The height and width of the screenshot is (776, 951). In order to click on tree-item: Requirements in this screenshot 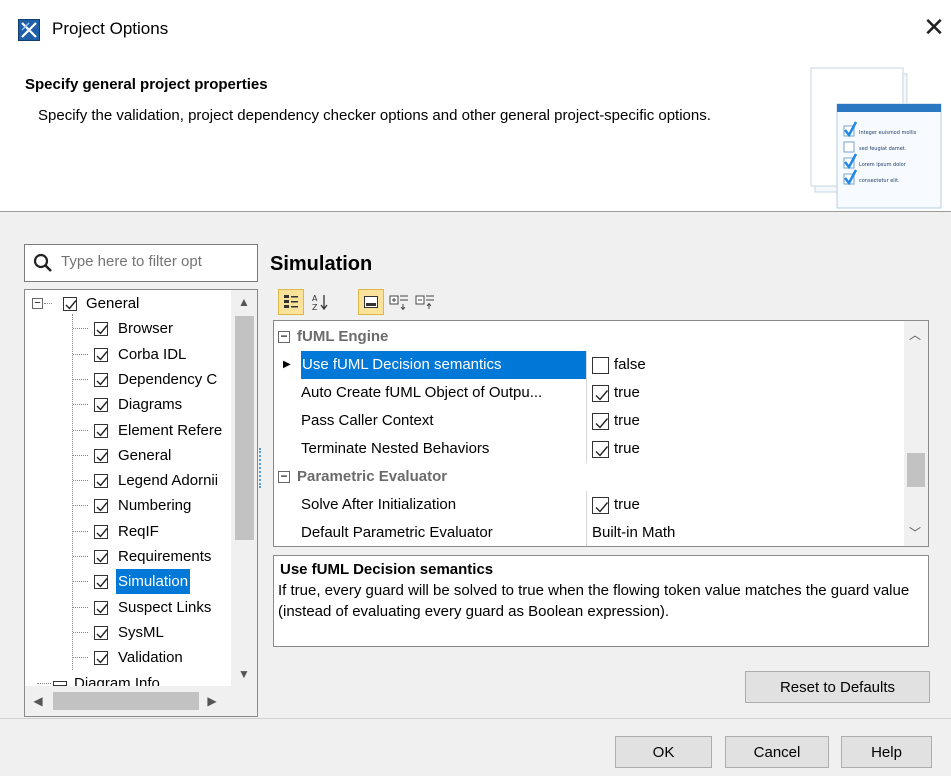, I will do `click(128, 556)`.